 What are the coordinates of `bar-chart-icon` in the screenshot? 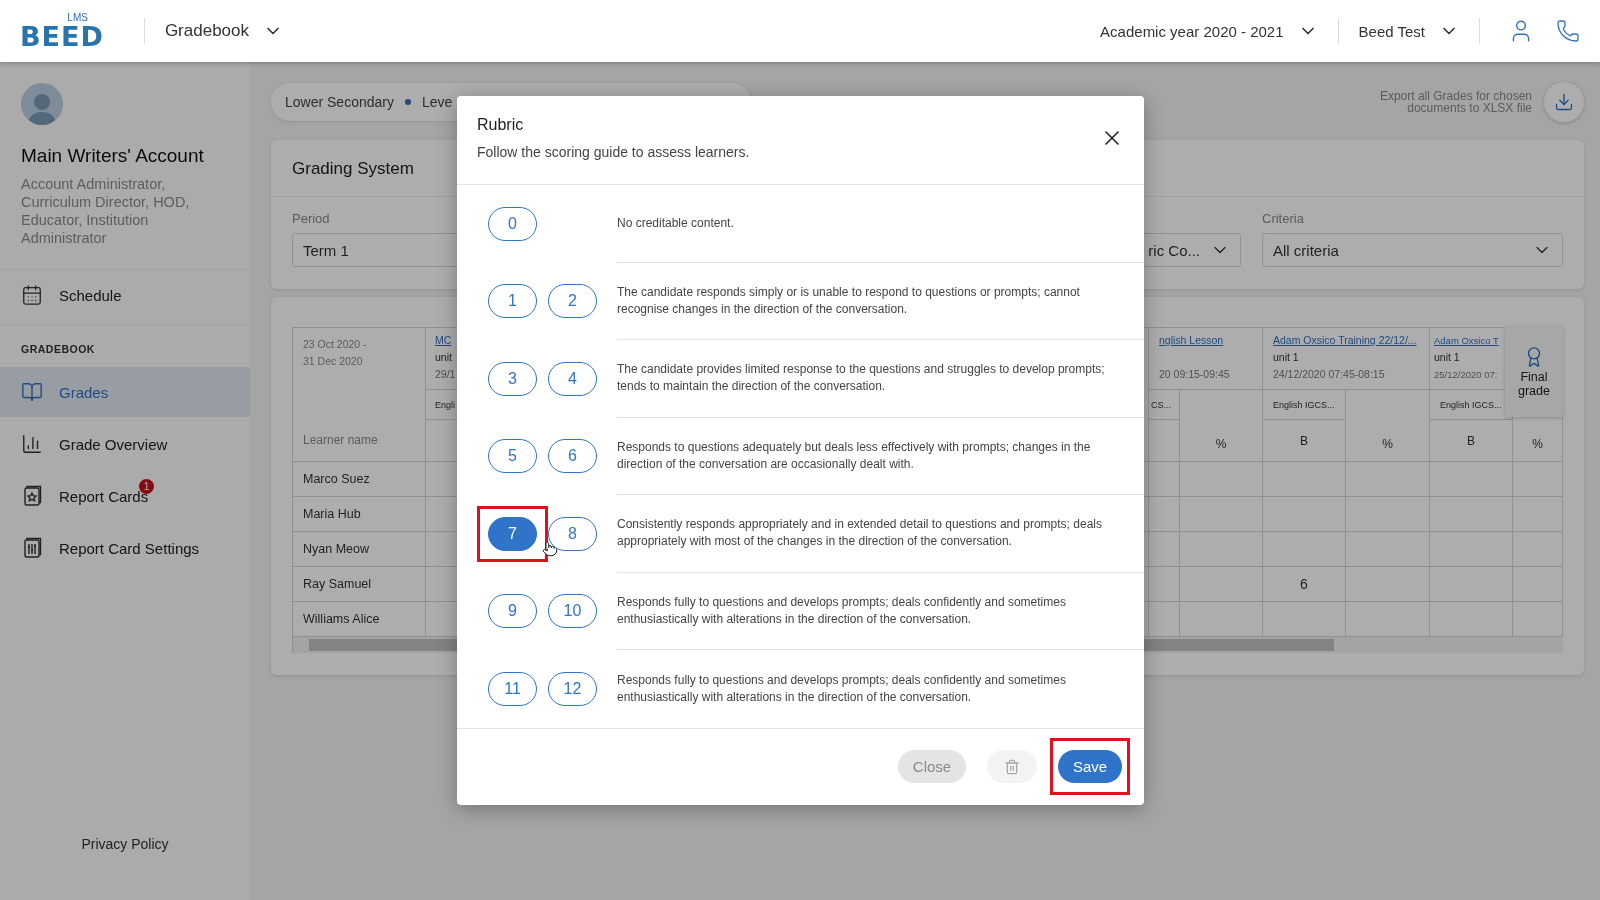 It's located at (32, 444).